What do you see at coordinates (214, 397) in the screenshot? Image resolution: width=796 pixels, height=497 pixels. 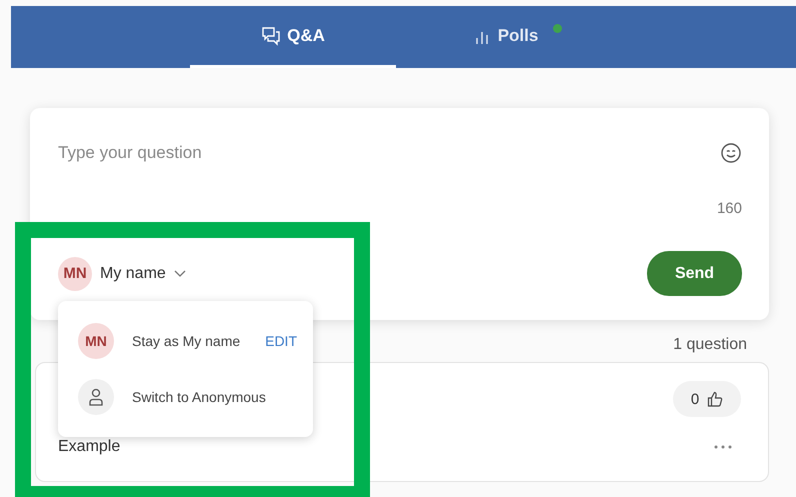 I see `menu-item: Switch to Anonymous` at bounding box center [214, 397].